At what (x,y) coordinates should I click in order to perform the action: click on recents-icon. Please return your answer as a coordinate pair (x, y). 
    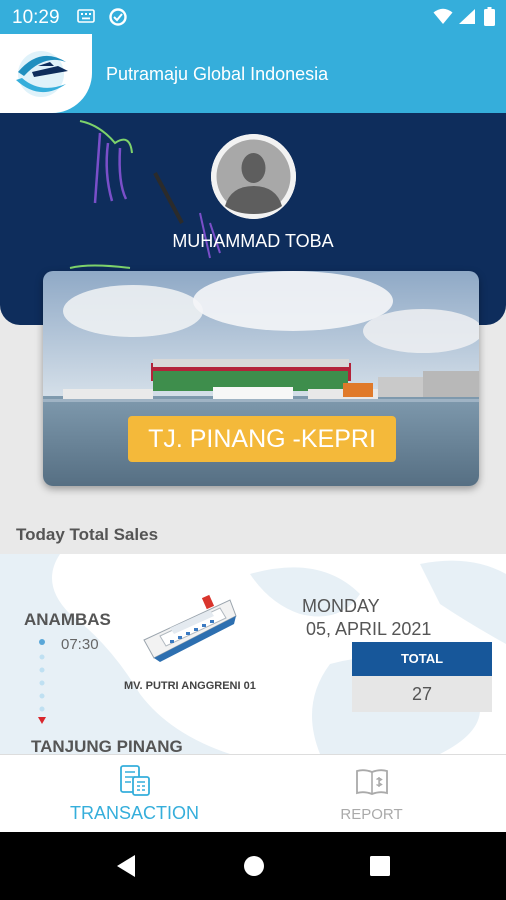
    Looking at the image, I should click on (380, 866).